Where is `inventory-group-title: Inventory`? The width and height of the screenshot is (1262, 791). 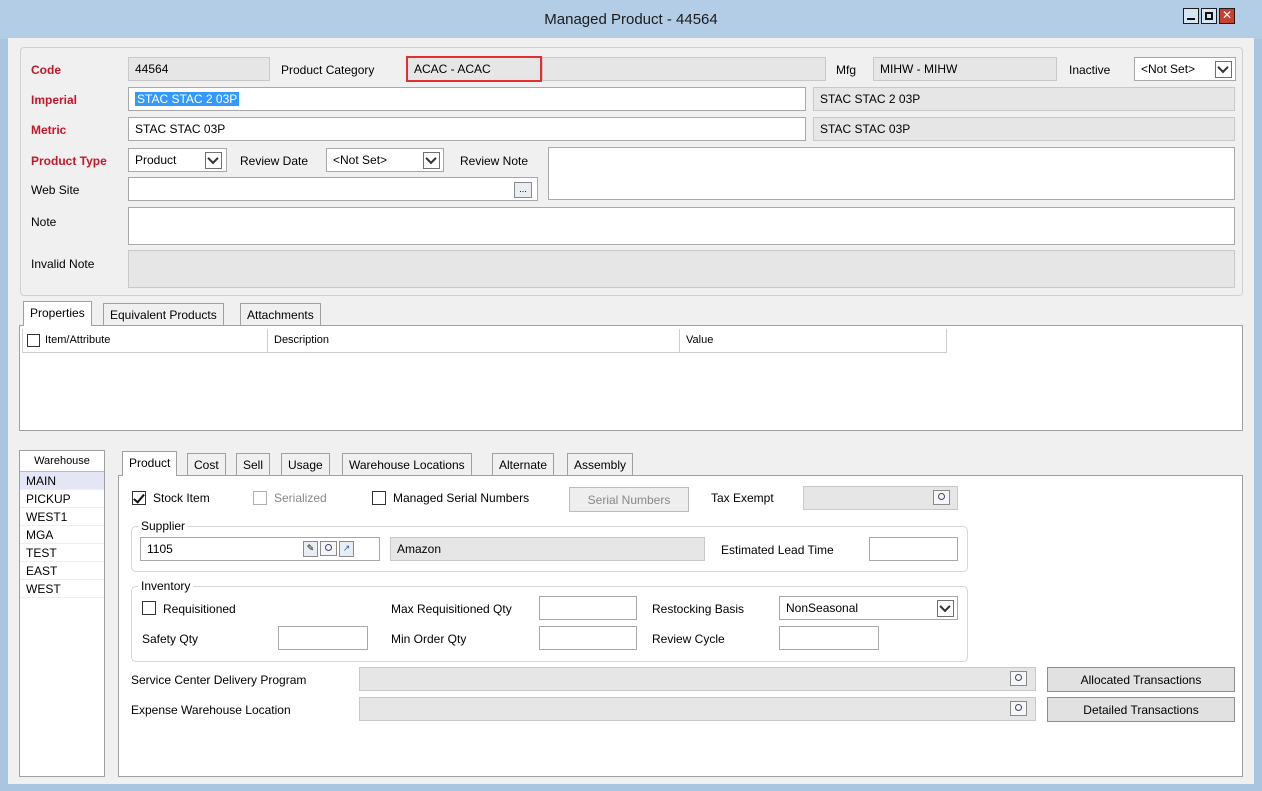
inventory-group-title: Inventory is located at coordinates (166, 586).